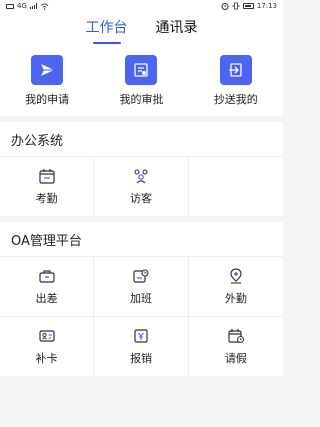  Describe the element at coordinates (235, 346) in the screenshot. I see `leave-request-button: 请假` at that location.